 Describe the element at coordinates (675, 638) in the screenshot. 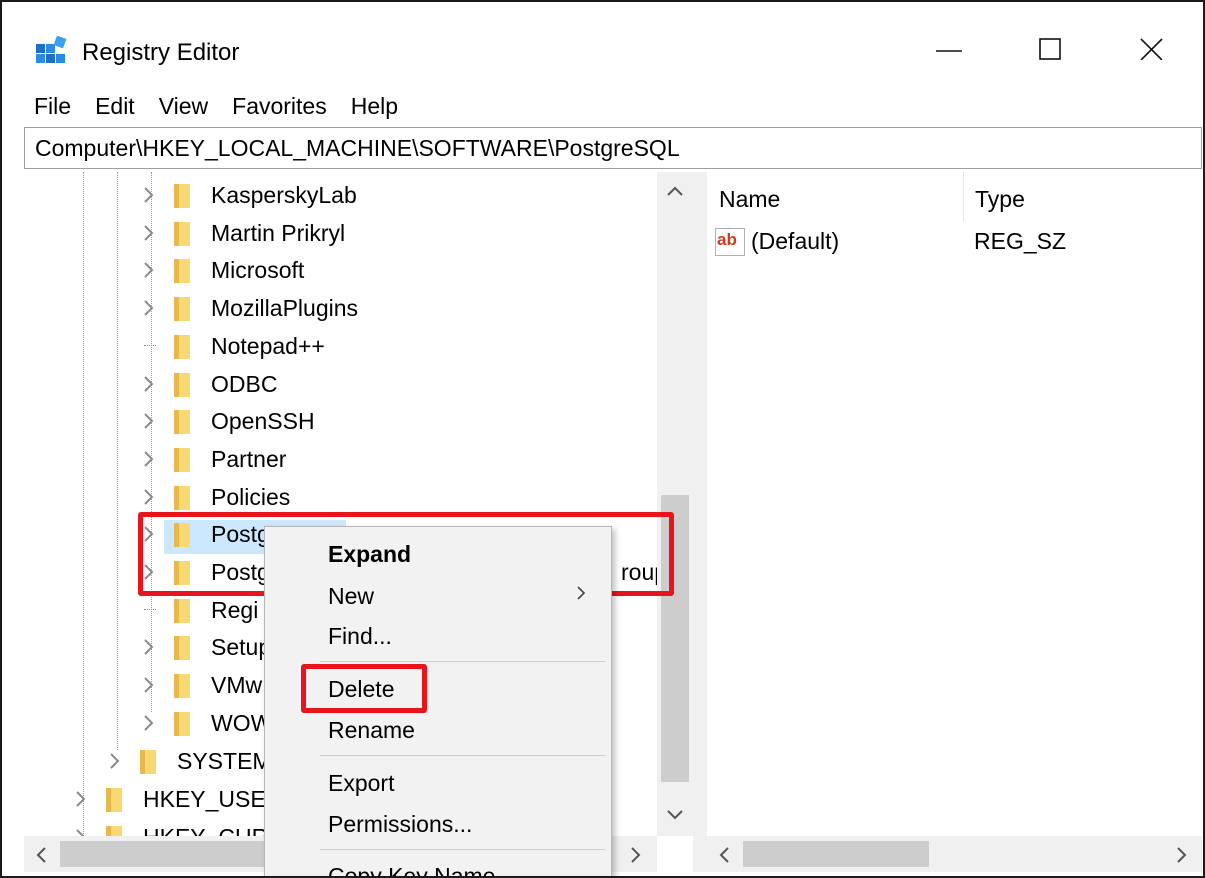

I see `tree-scroll-thumb` at that location.